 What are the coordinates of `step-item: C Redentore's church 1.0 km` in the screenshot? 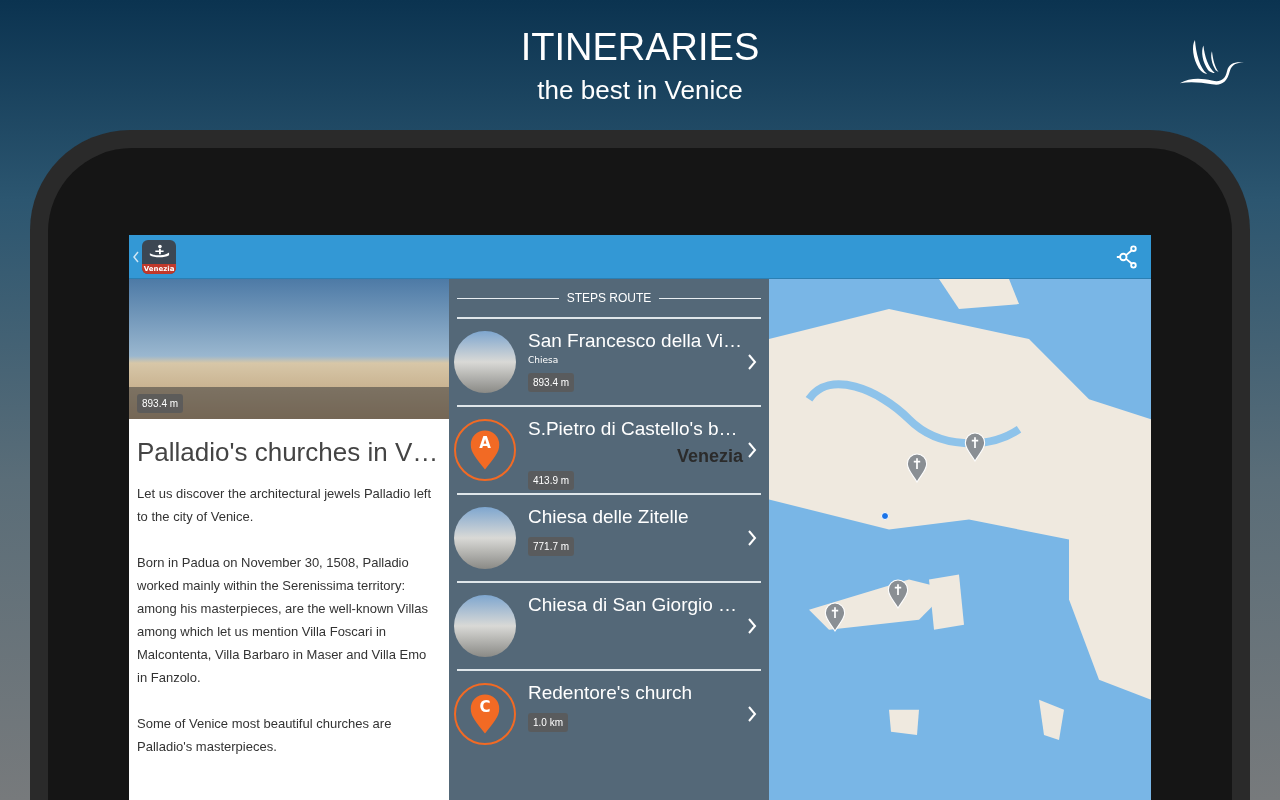 It's located at (609, 713).